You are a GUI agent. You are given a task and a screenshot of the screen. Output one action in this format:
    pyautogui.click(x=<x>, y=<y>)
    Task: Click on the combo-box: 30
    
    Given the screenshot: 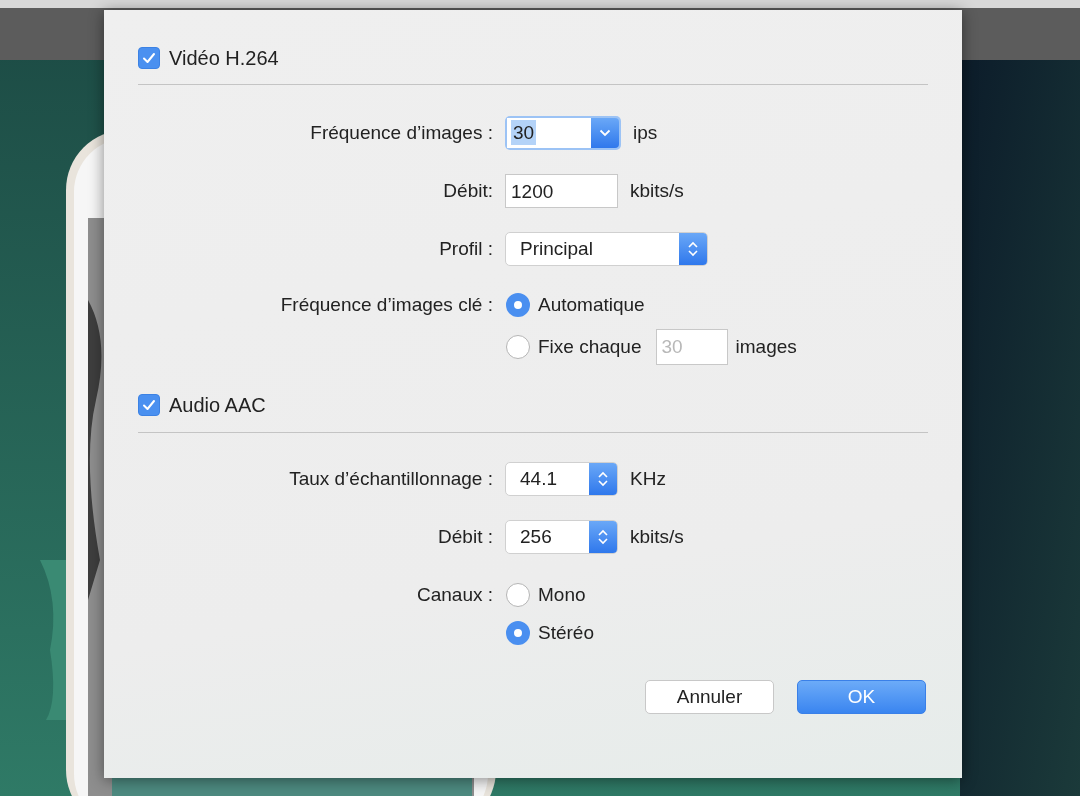 What is the action you would take?
    pyautogui.click(x=563, y=133)
    